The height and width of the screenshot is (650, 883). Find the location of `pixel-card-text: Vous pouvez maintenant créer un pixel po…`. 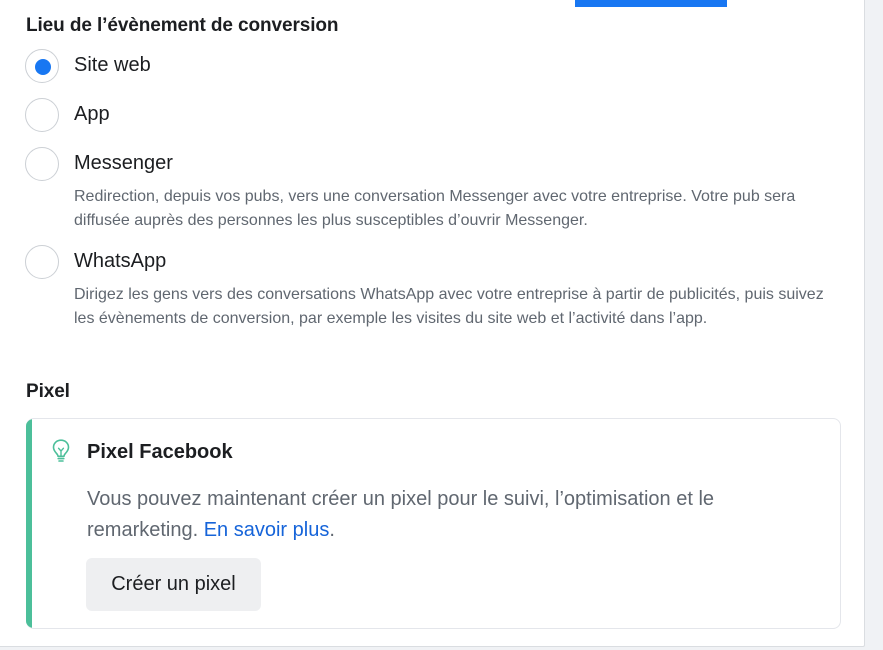

pixel-card-text: Vous pouvez maintenant créer un pixel po… is located at coordinates (401, 514).